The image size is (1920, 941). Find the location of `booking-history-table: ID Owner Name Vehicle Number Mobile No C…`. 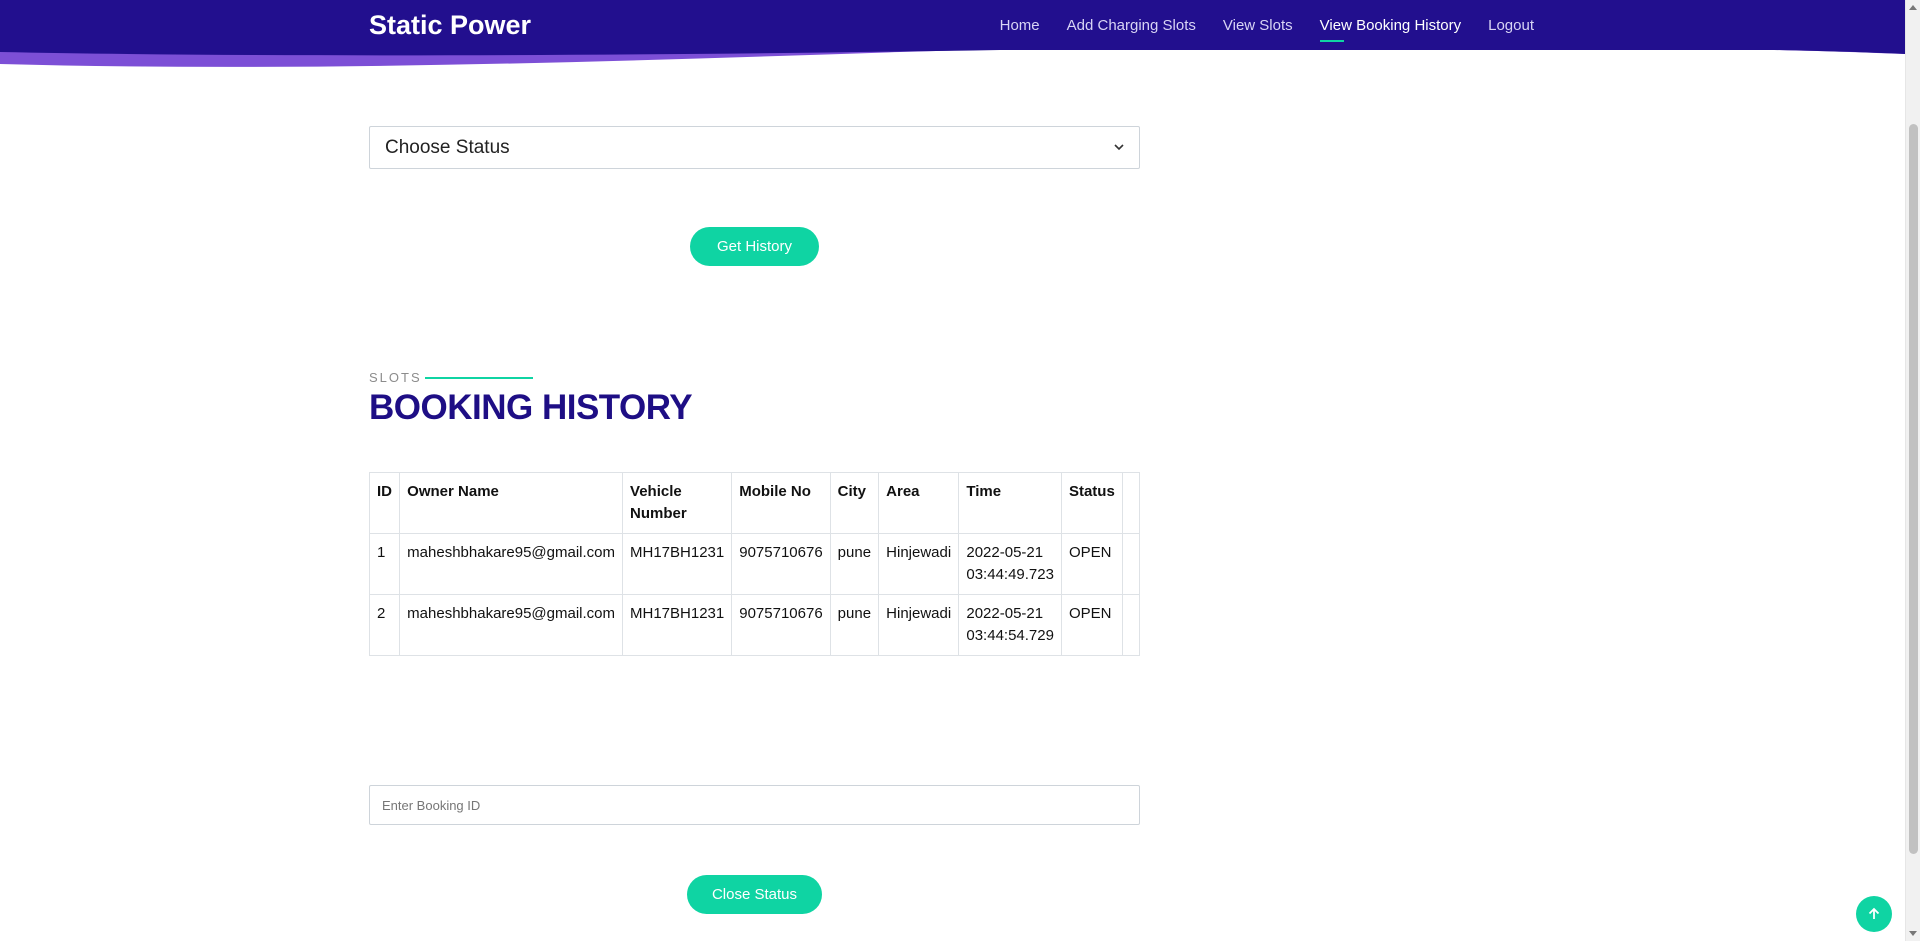

booking-history-table: ID Owner Name Vehicle Number Mobile No C… is located at coordinates (754, 564).